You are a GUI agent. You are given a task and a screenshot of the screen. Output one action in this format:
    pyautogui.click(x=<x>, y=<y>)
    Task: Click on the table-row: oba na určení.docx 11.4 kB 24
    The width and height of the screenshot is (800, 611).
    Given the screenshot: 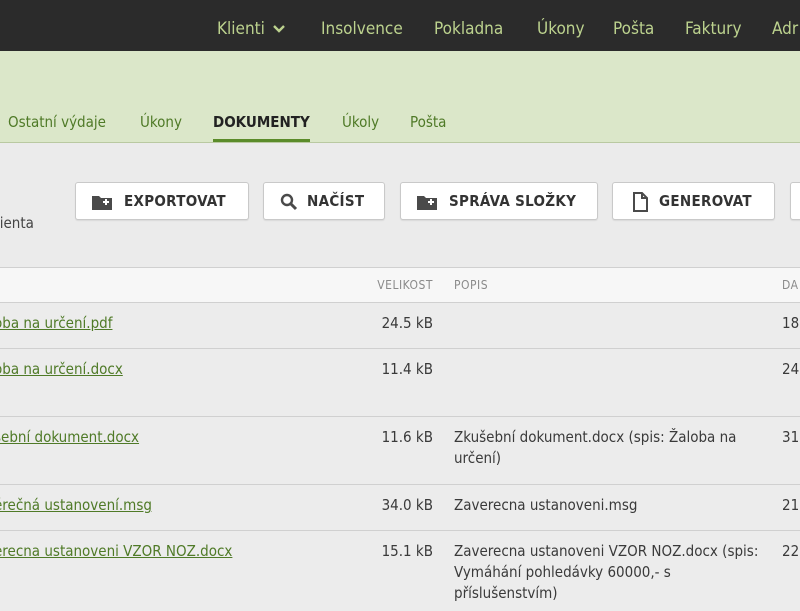 What is the action you would take?
    pyautogui.click(x=400, y=383)
    